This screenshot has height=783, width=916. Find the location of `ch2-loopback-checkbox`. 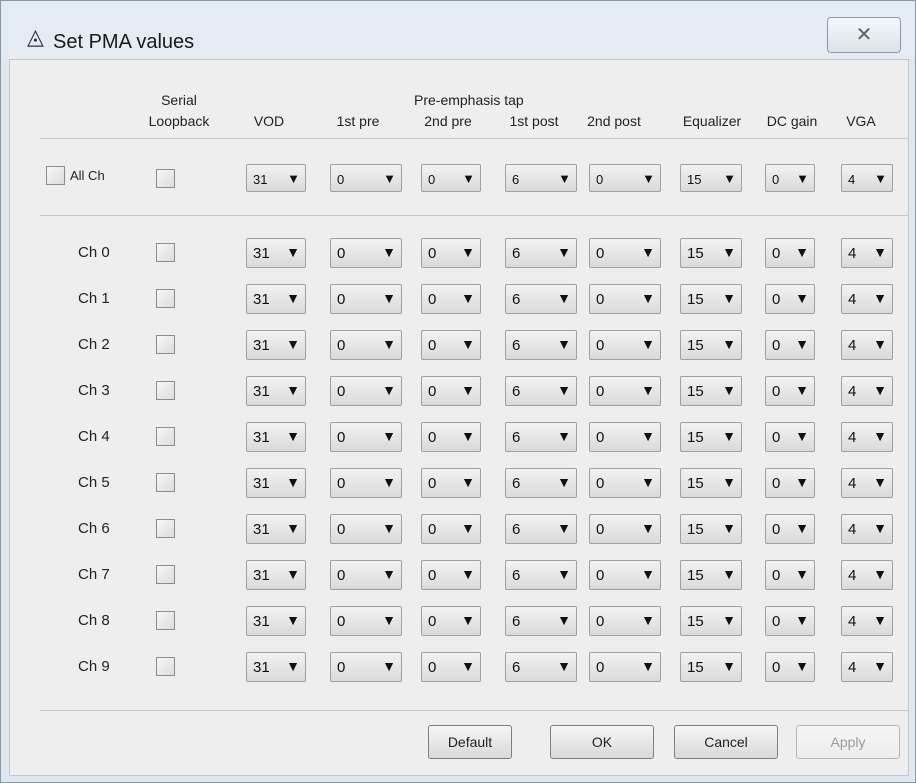

ch2-loopback-checkbox is located at coordinates (165, 344).